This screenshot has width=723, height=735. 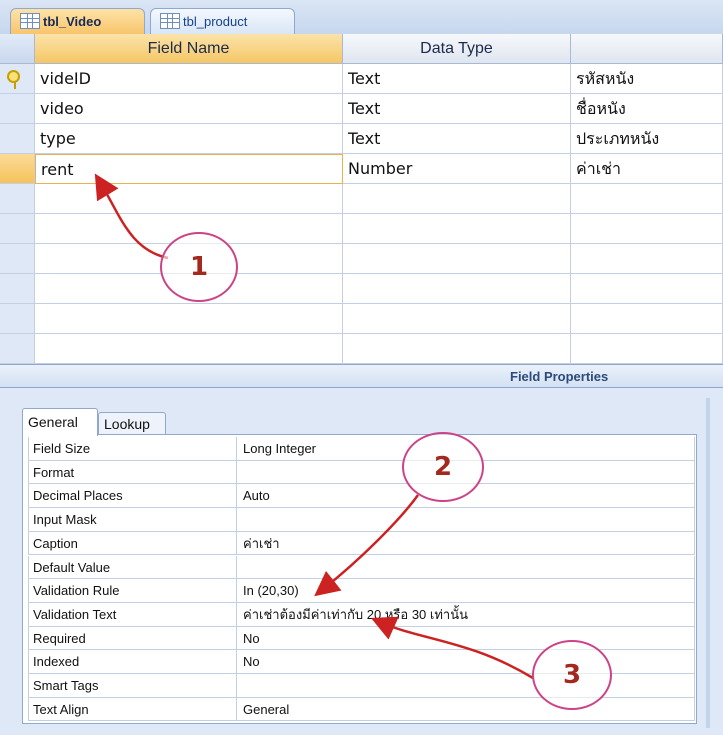 I want to click on description-cell: รหัสหนัง, so click(x=647, y=79).